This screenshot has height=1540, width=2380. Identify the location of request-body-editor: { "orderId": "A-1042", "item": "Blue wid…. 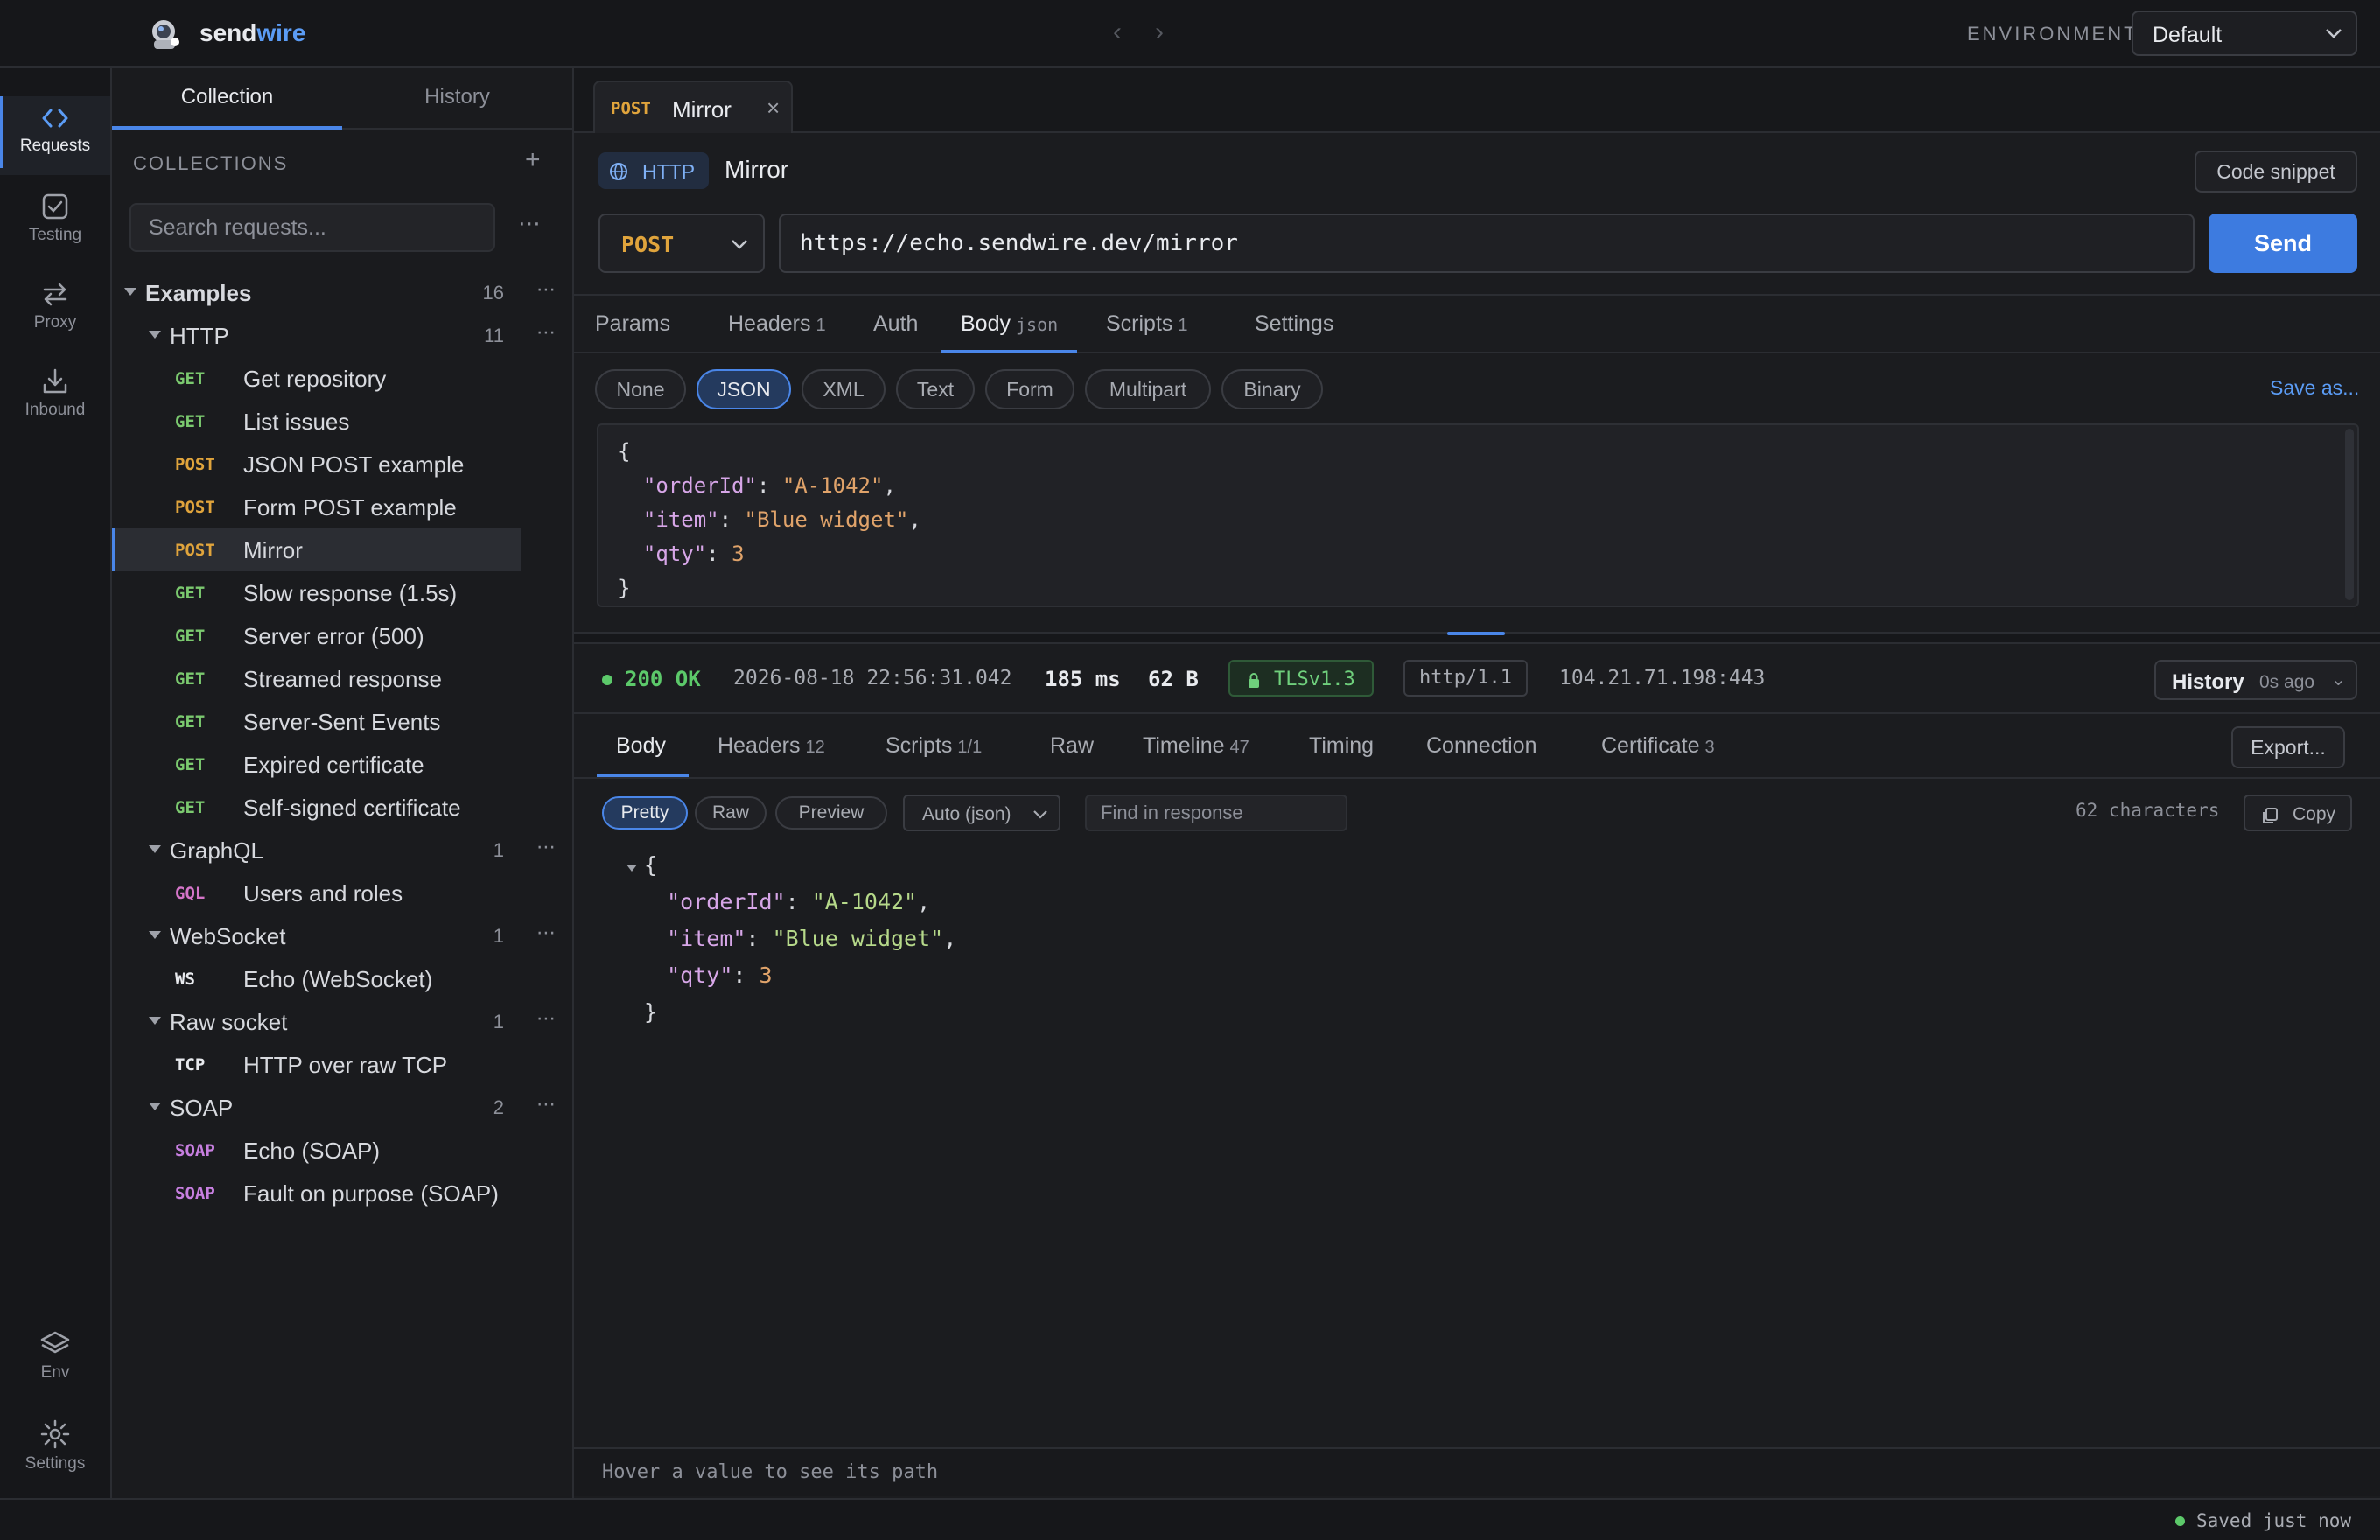
(1478, 515).